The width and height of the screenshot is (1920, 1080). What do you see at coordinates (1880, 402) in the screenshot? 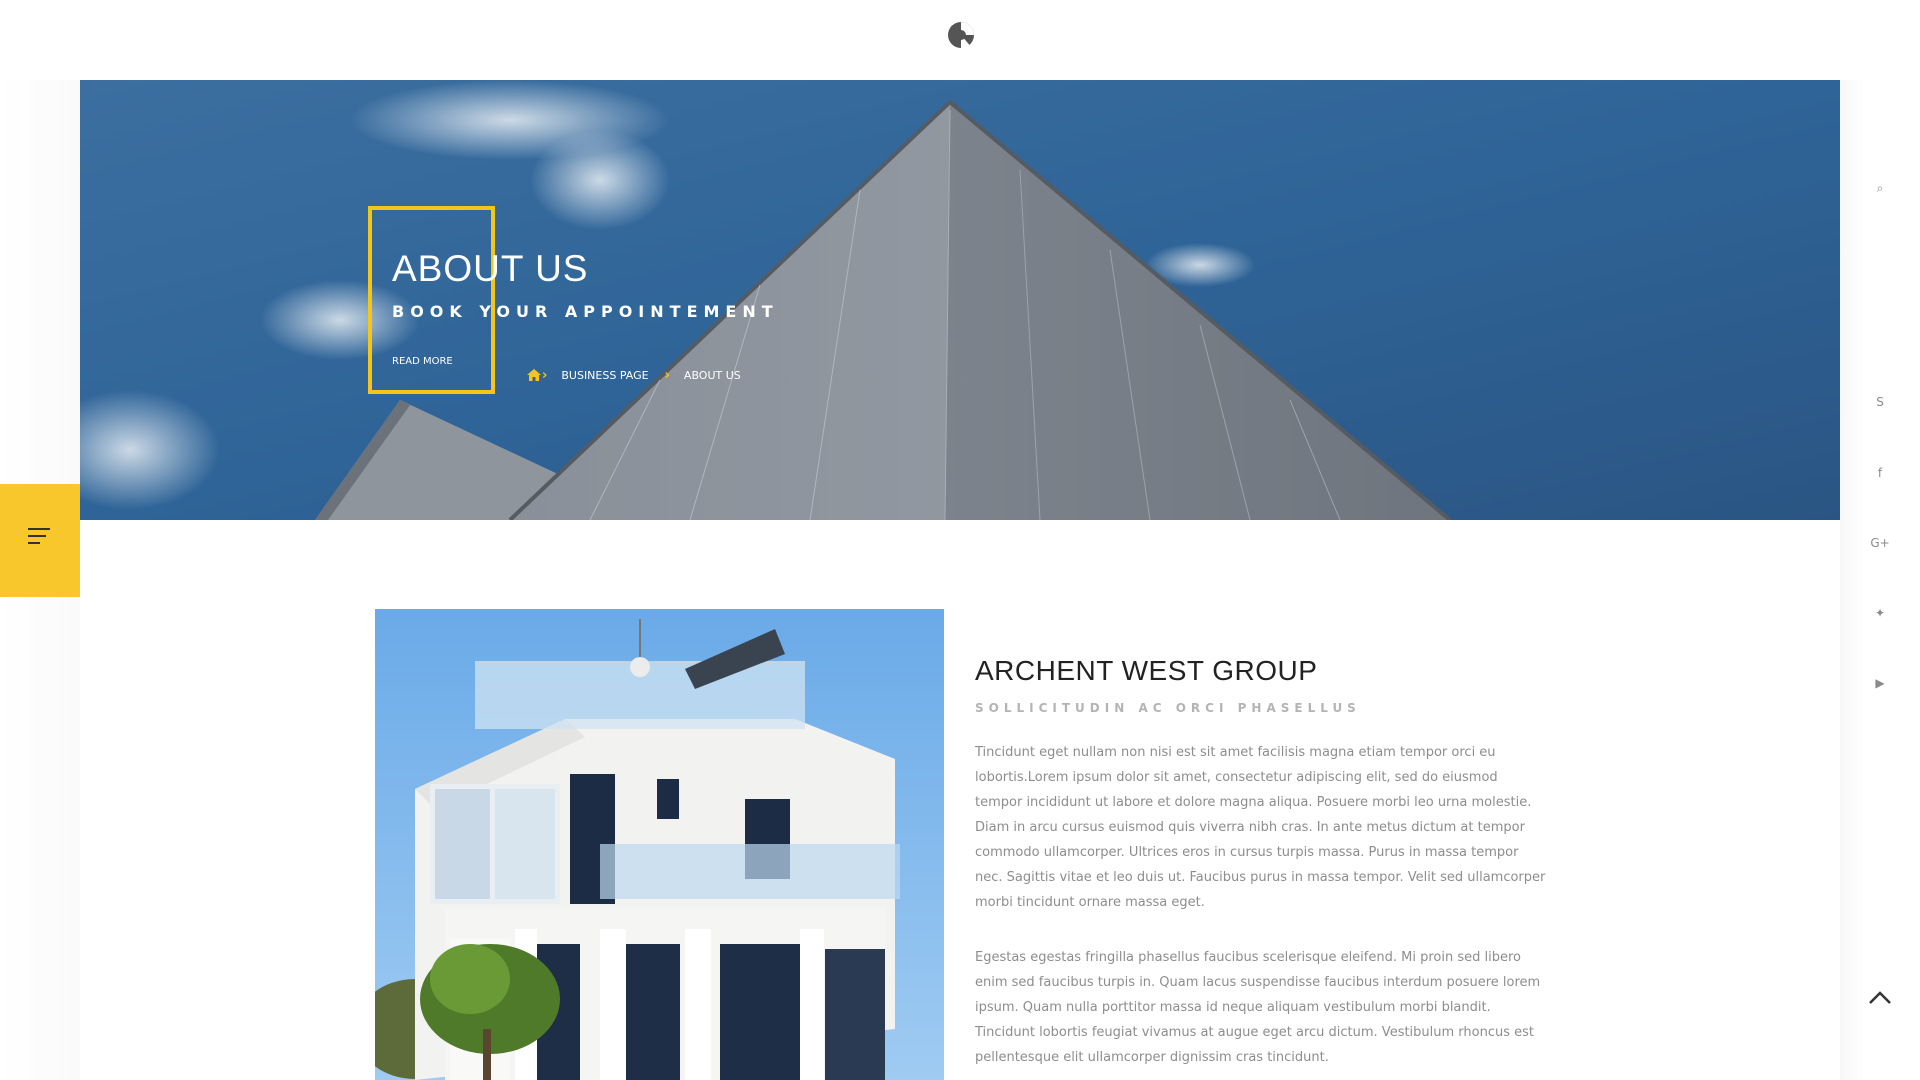
I see `skype-icon: S` at bounding box center [1880, 402].